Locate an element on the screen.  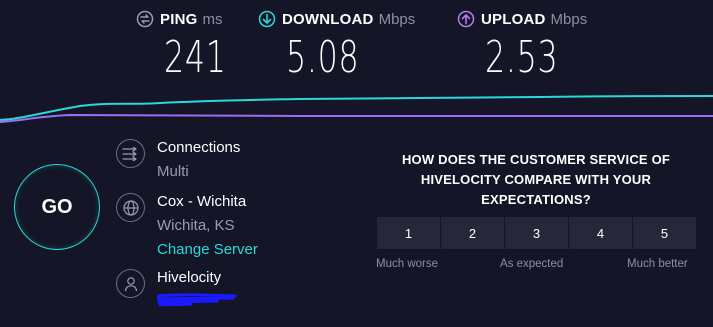
ping-icon is located at coordinates (145, 19).